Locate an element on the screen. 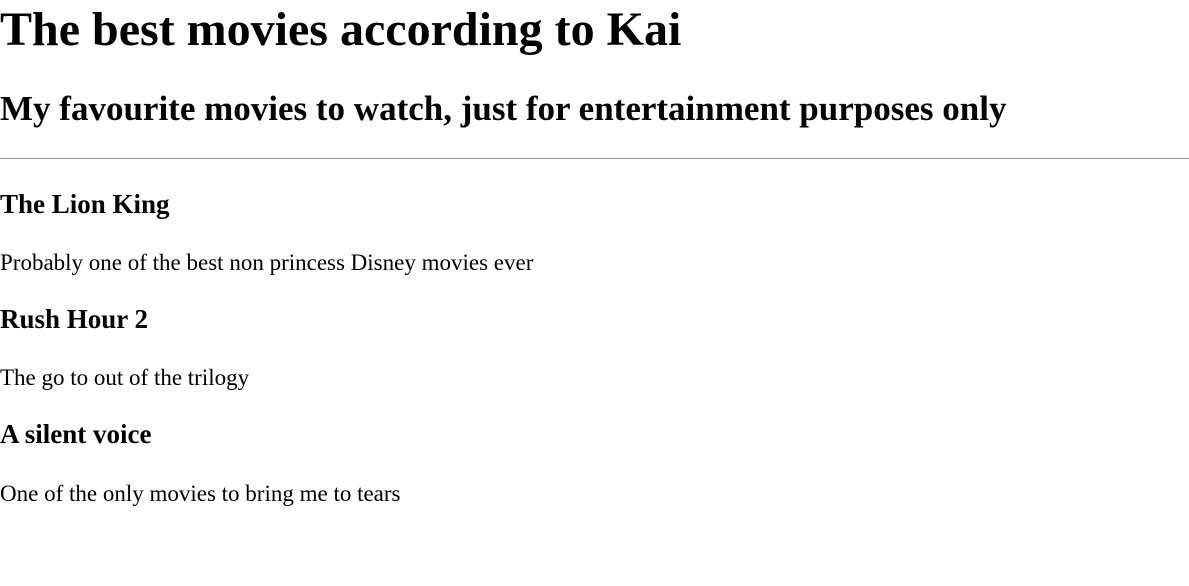  page-title: The best movies according to Kai is located at coordinates (341, 29).